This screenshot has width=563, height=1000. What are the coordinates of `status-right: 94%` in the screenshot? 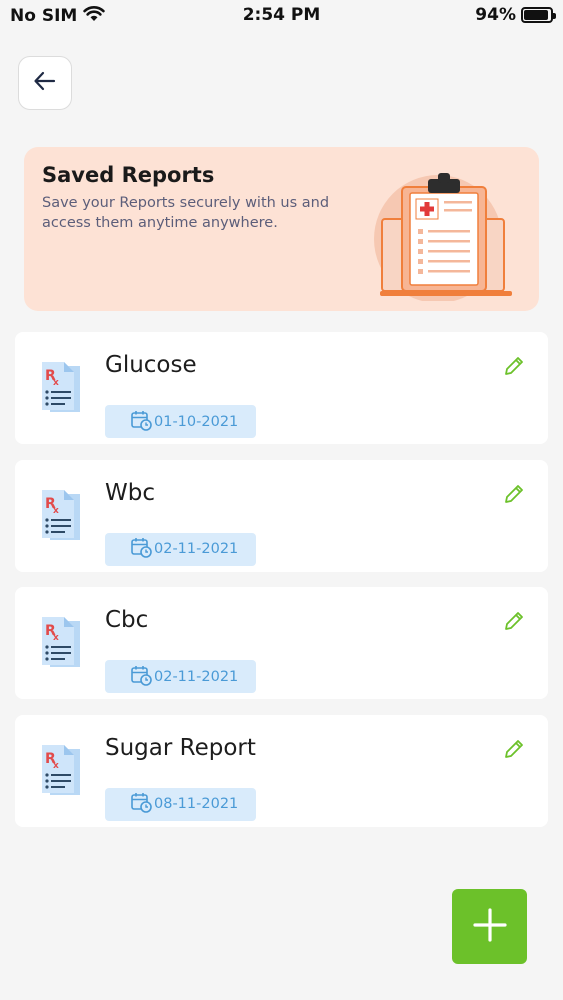 It's located at (515, 15).